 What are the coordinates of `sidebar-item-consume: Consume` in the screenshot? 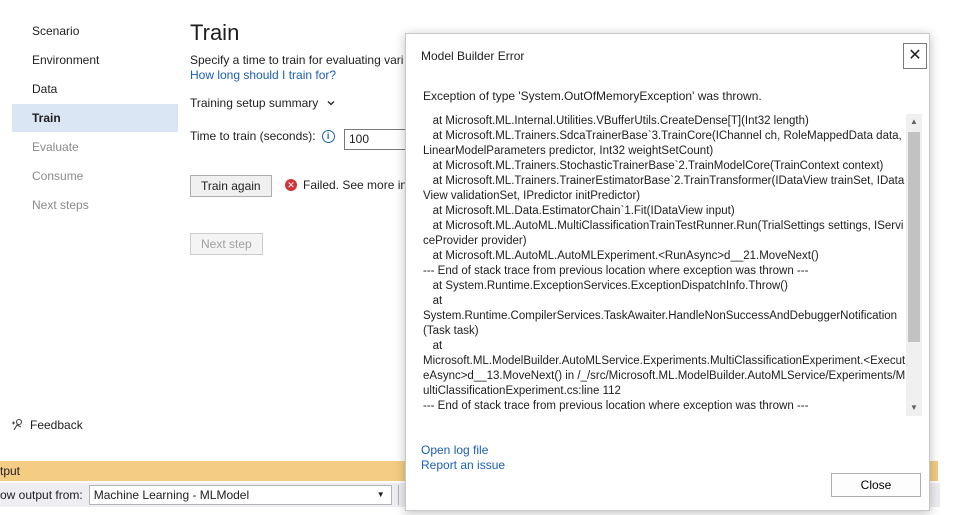 It's located at (95, 176).